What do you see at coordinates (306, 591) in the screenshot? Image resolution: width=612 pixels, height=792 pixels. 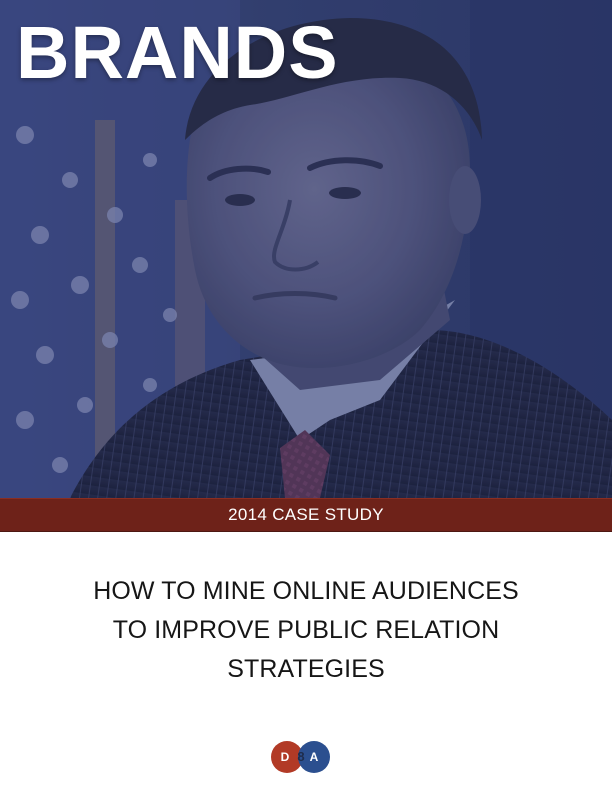 I see `headline-line: HOW TO MINE ONLINE AUDIENCES` at bounding box center [306, 591].